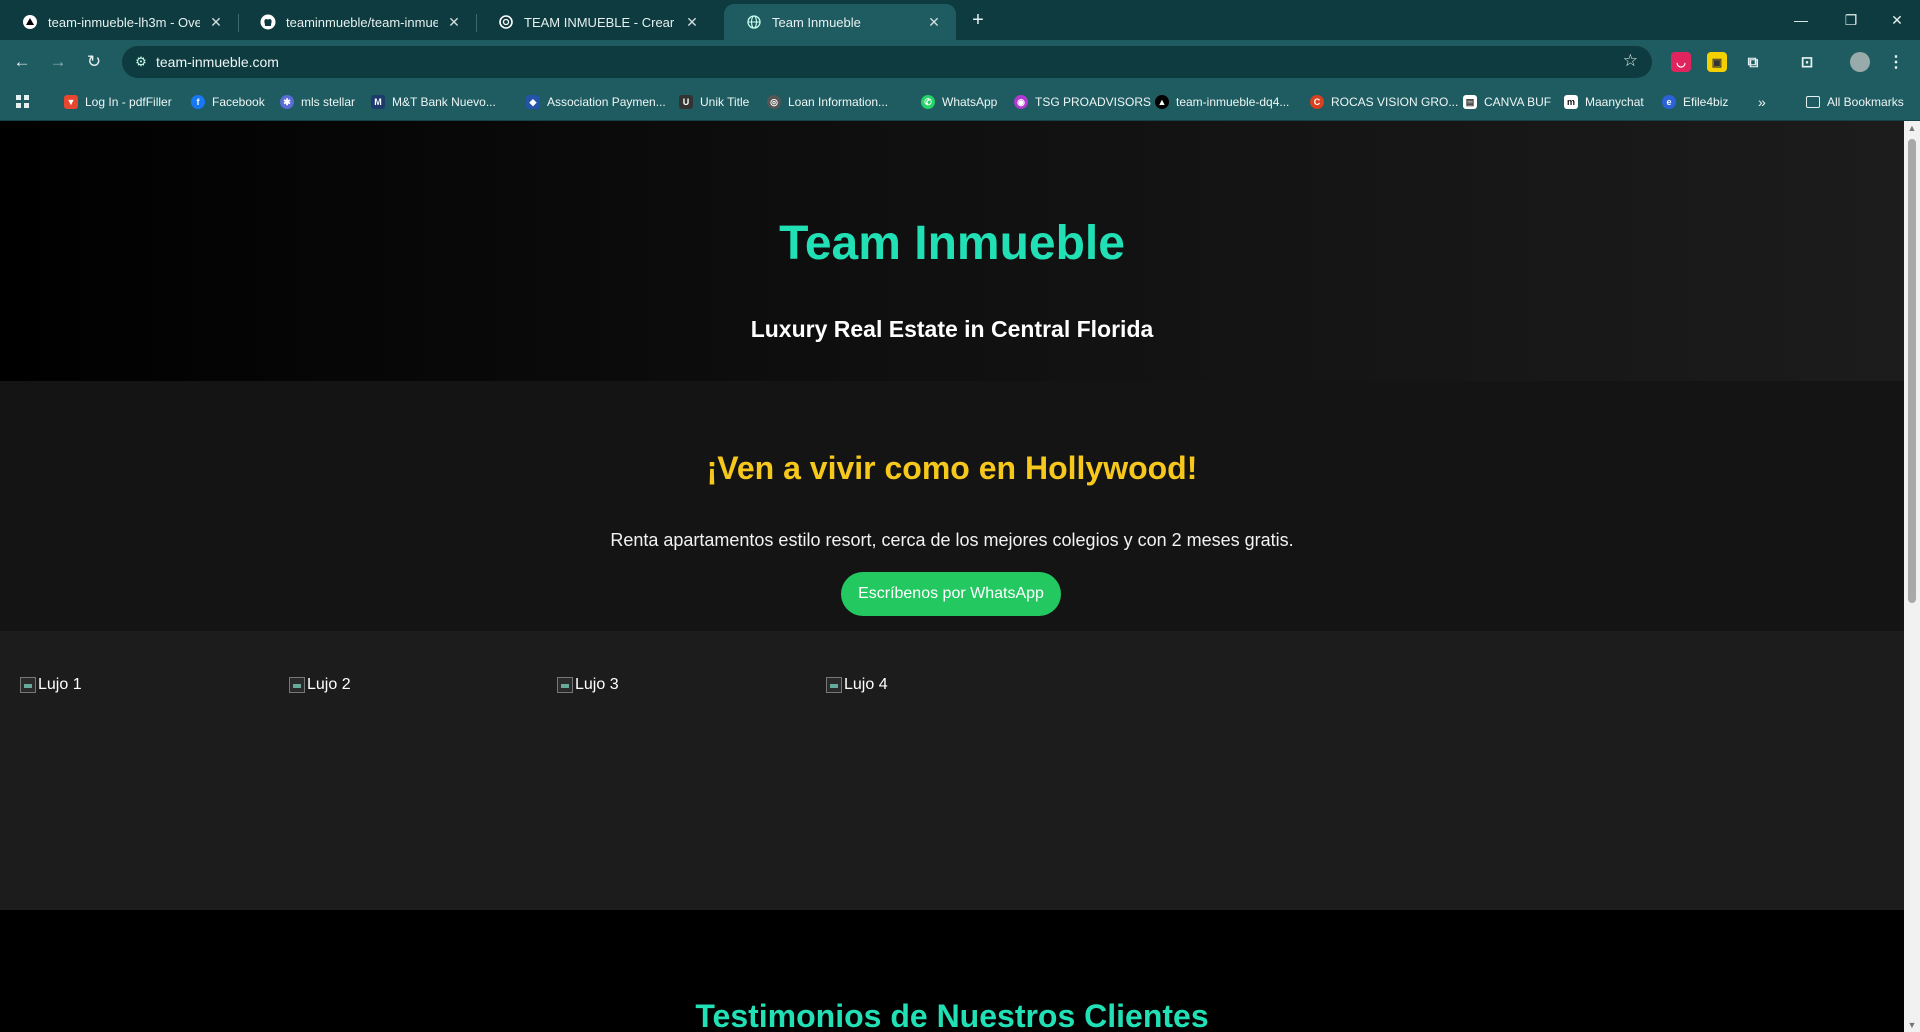 The width and height of the screenshot is (1920, 1032). I want to click on all-bookmarks-folder: All Bookmarks, so click(1855, 102).